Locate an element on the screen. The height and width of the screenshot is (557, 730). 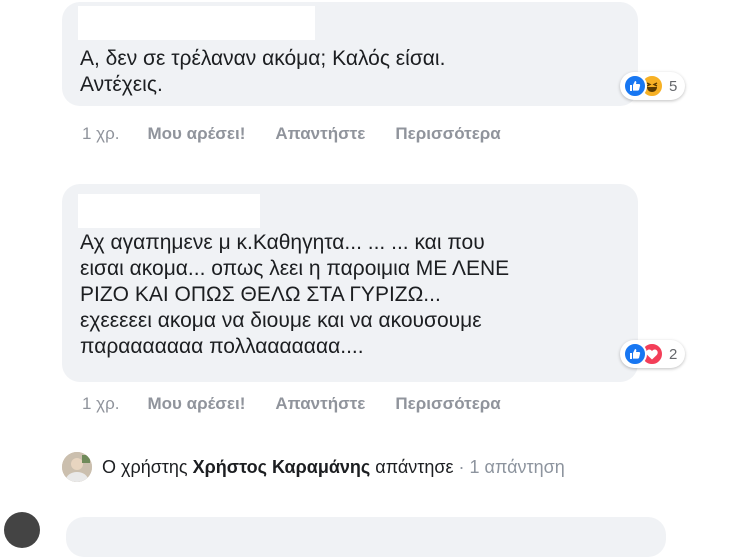
reaction-summary: 5 is located at coordinates (653, 86).